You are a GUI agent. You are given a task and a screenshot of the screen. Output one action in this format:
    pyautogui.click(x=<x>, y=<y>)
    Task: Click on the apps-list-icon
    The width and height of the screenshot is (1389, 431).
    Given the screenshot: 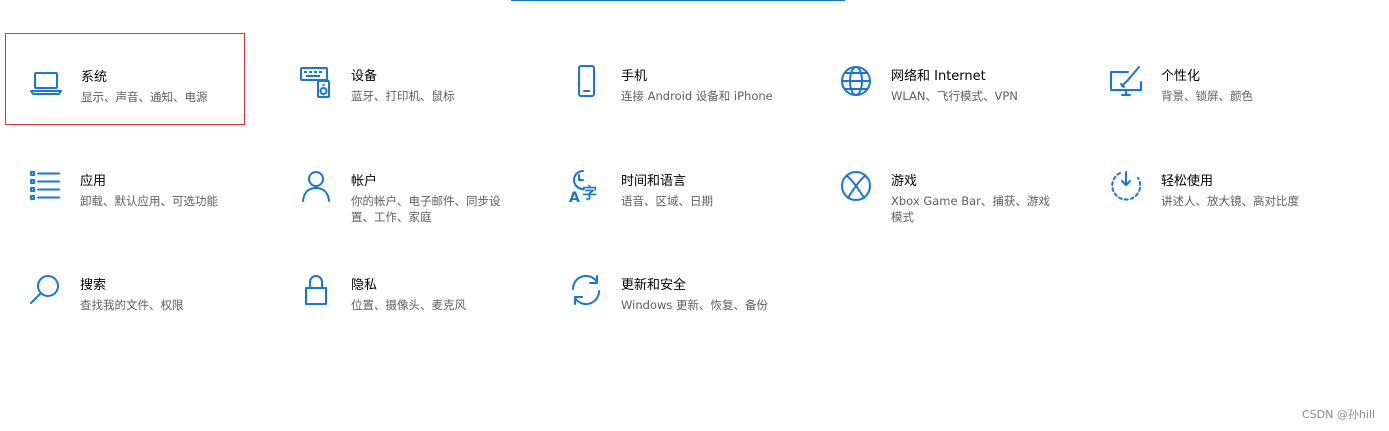 What is the action you would take?
    pyautogui.click(x=45, y=186)
    